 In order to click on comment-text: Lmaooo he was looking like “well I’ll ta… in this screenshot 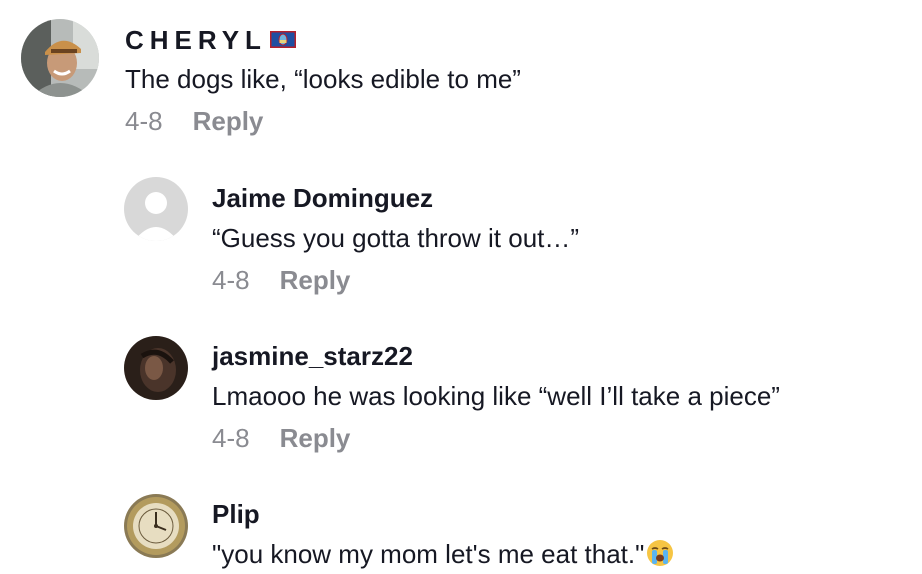, I will do `click(496, 396)`.